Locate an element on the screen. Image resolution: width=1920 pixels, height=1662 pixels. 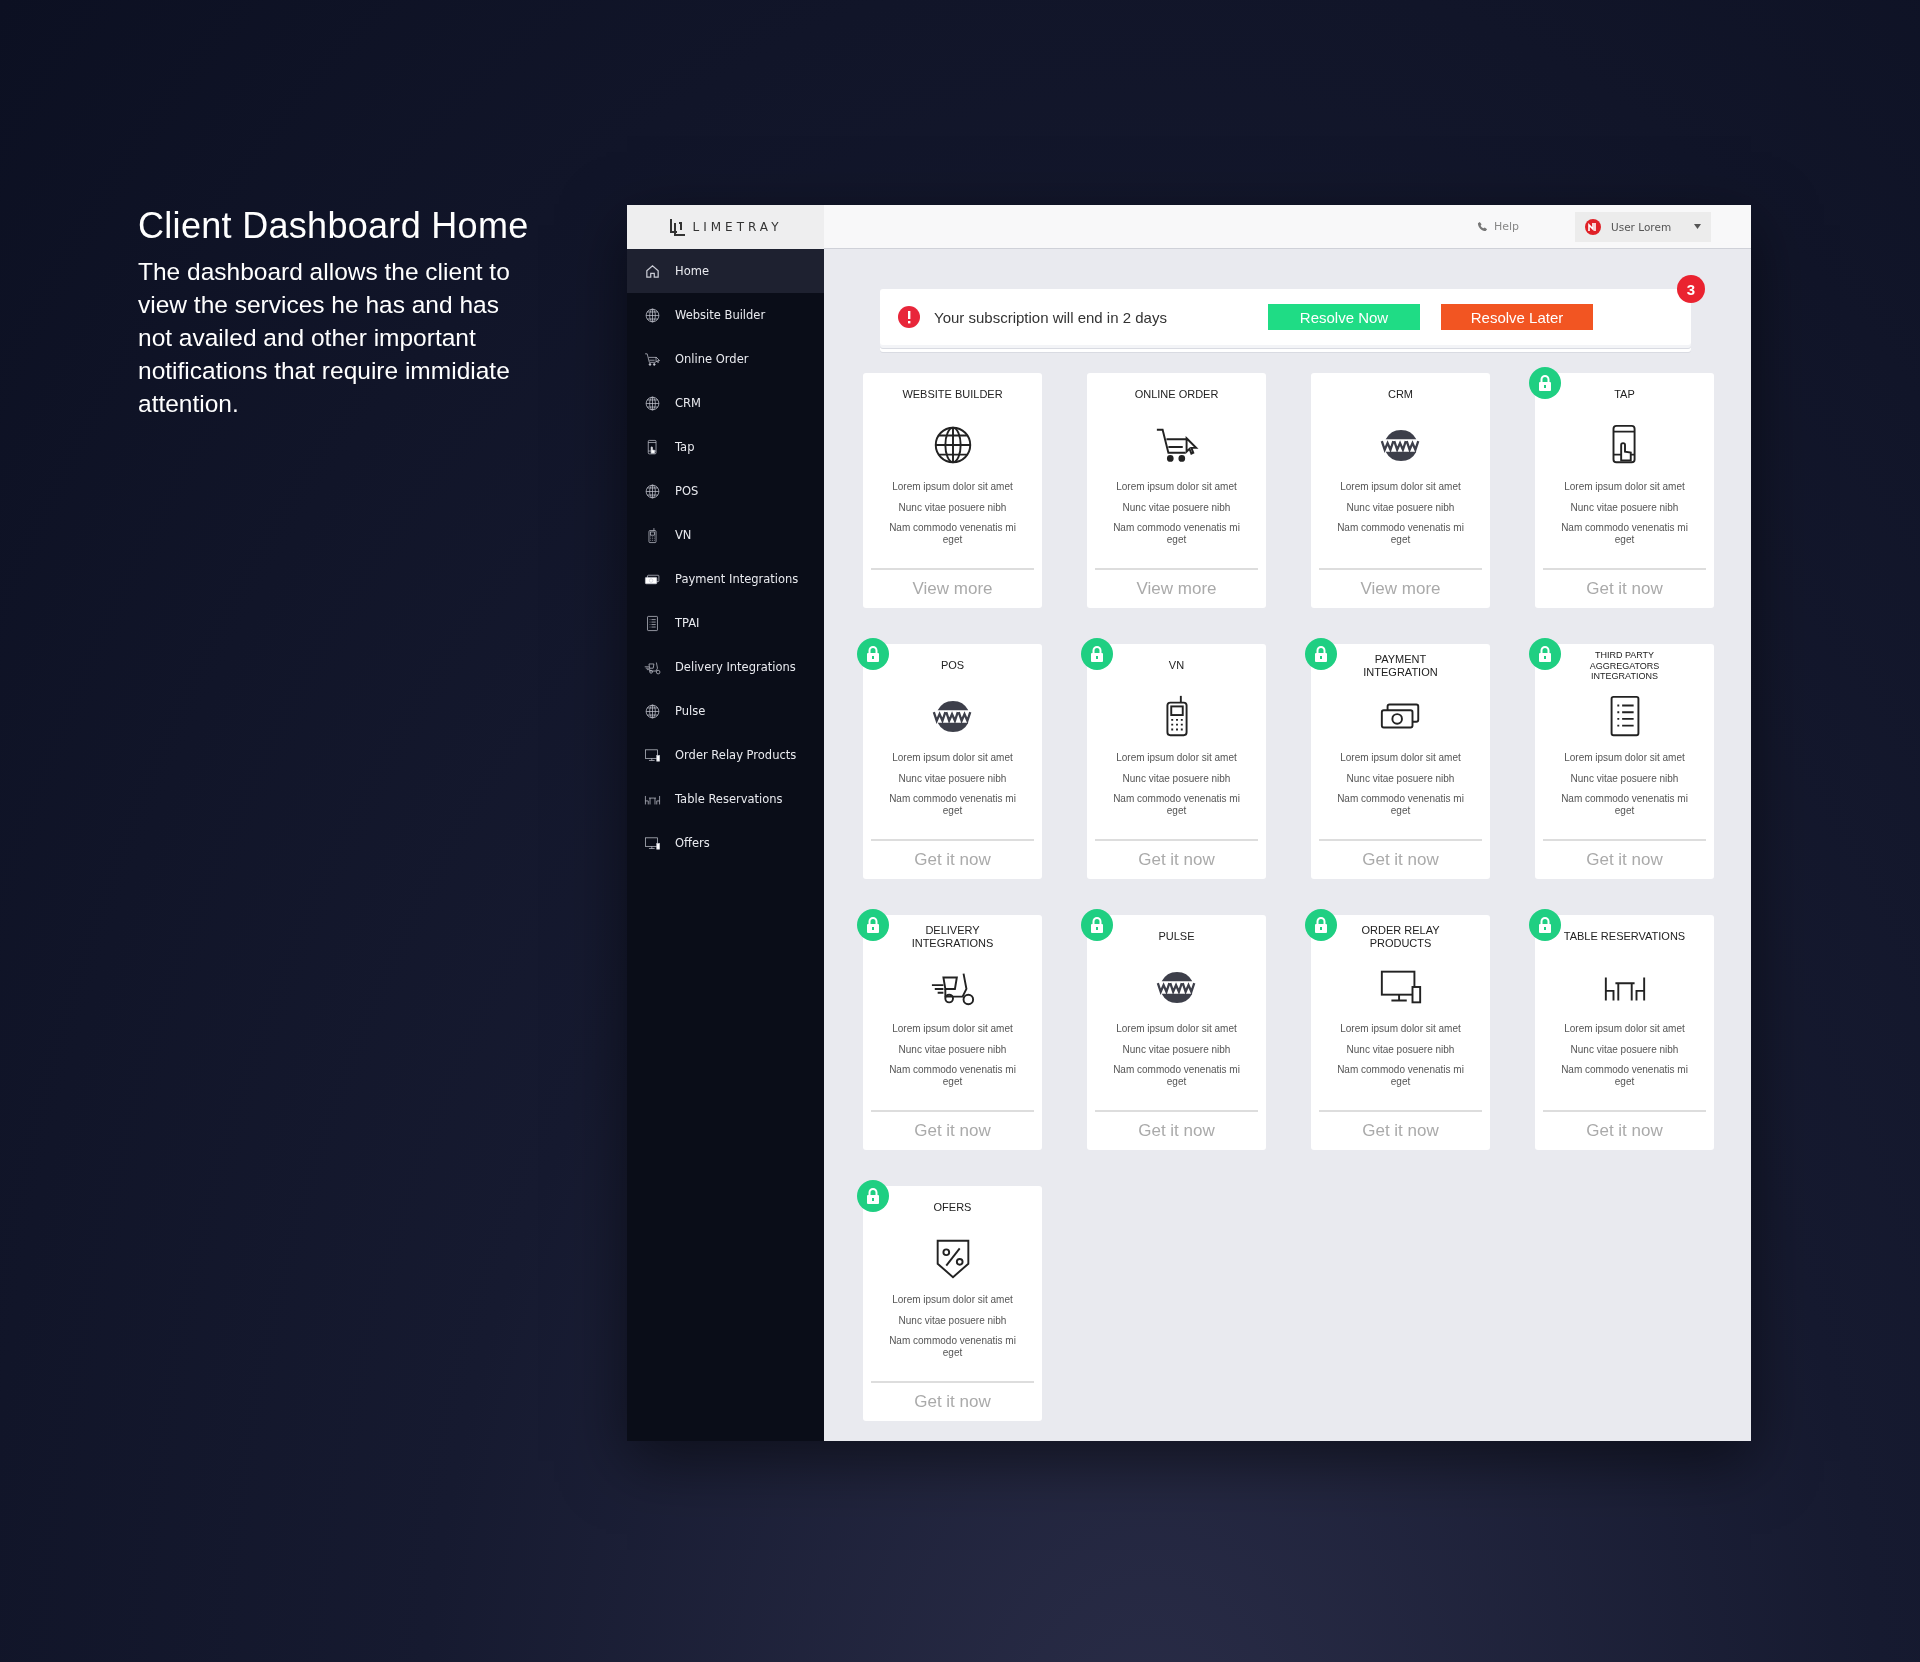
resolve-later-button: Resolve Later is located at coordinates (1517, 317).